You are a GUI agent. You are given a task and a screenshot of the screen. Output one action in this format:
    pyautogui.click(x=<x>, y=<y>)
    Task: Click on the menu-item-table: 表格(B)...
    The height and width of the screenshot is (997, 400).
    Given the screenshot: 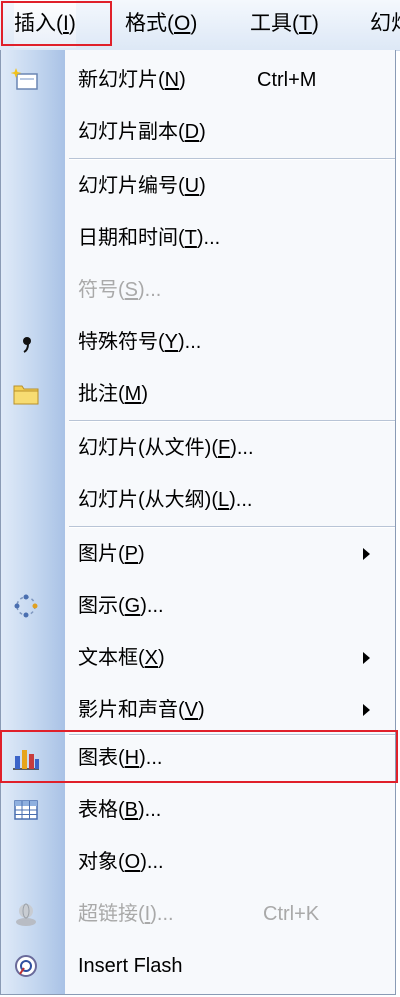 What is the action you would take?
    pyautogui.click(x=198, y=810)
    